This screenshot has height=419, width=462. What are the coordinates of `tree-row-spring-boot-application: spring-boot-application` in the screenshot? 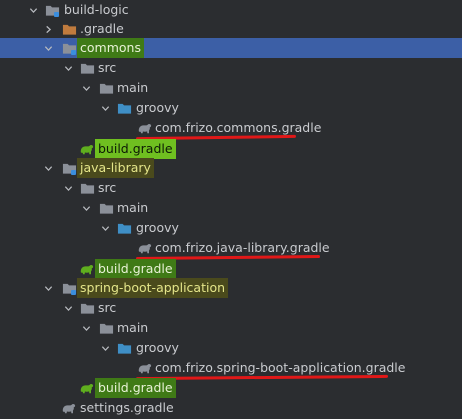 It's located at (231, 288).